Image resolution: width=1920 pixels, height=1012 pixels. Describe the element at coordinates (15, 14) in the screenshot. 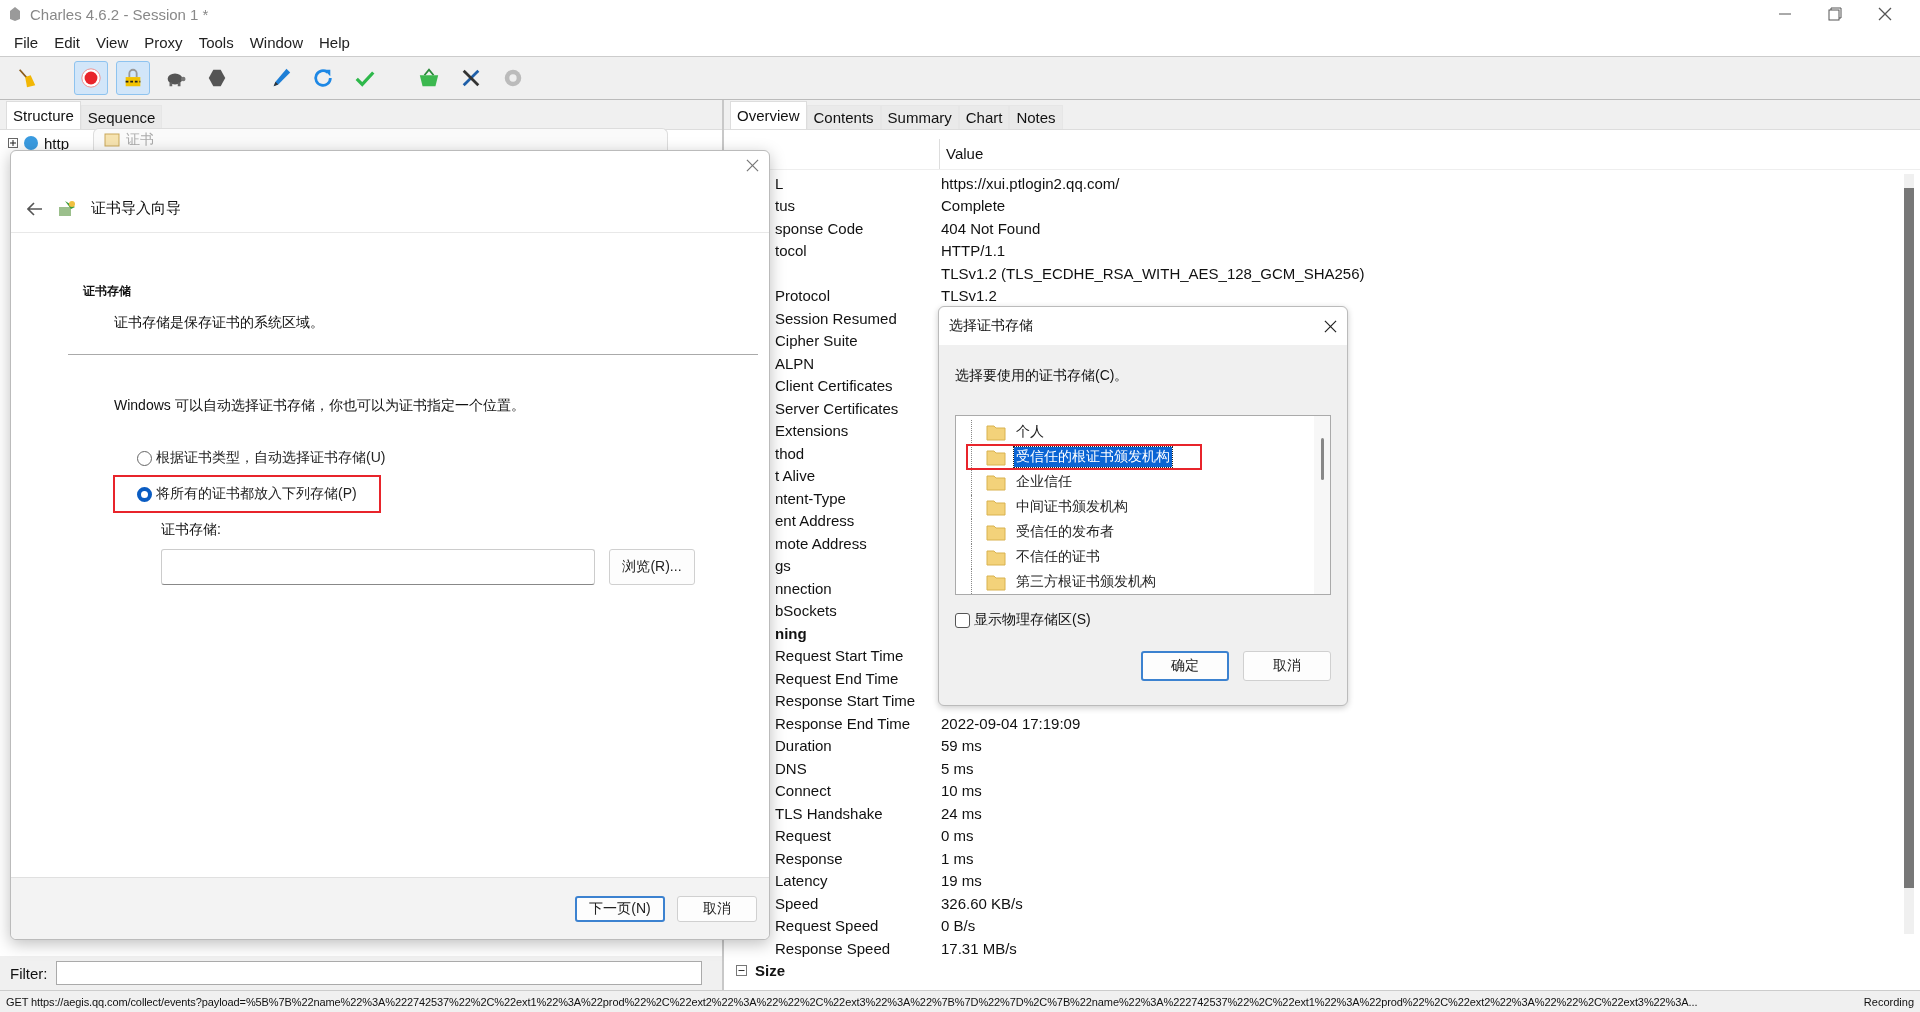

I see `app-icon` at that location.